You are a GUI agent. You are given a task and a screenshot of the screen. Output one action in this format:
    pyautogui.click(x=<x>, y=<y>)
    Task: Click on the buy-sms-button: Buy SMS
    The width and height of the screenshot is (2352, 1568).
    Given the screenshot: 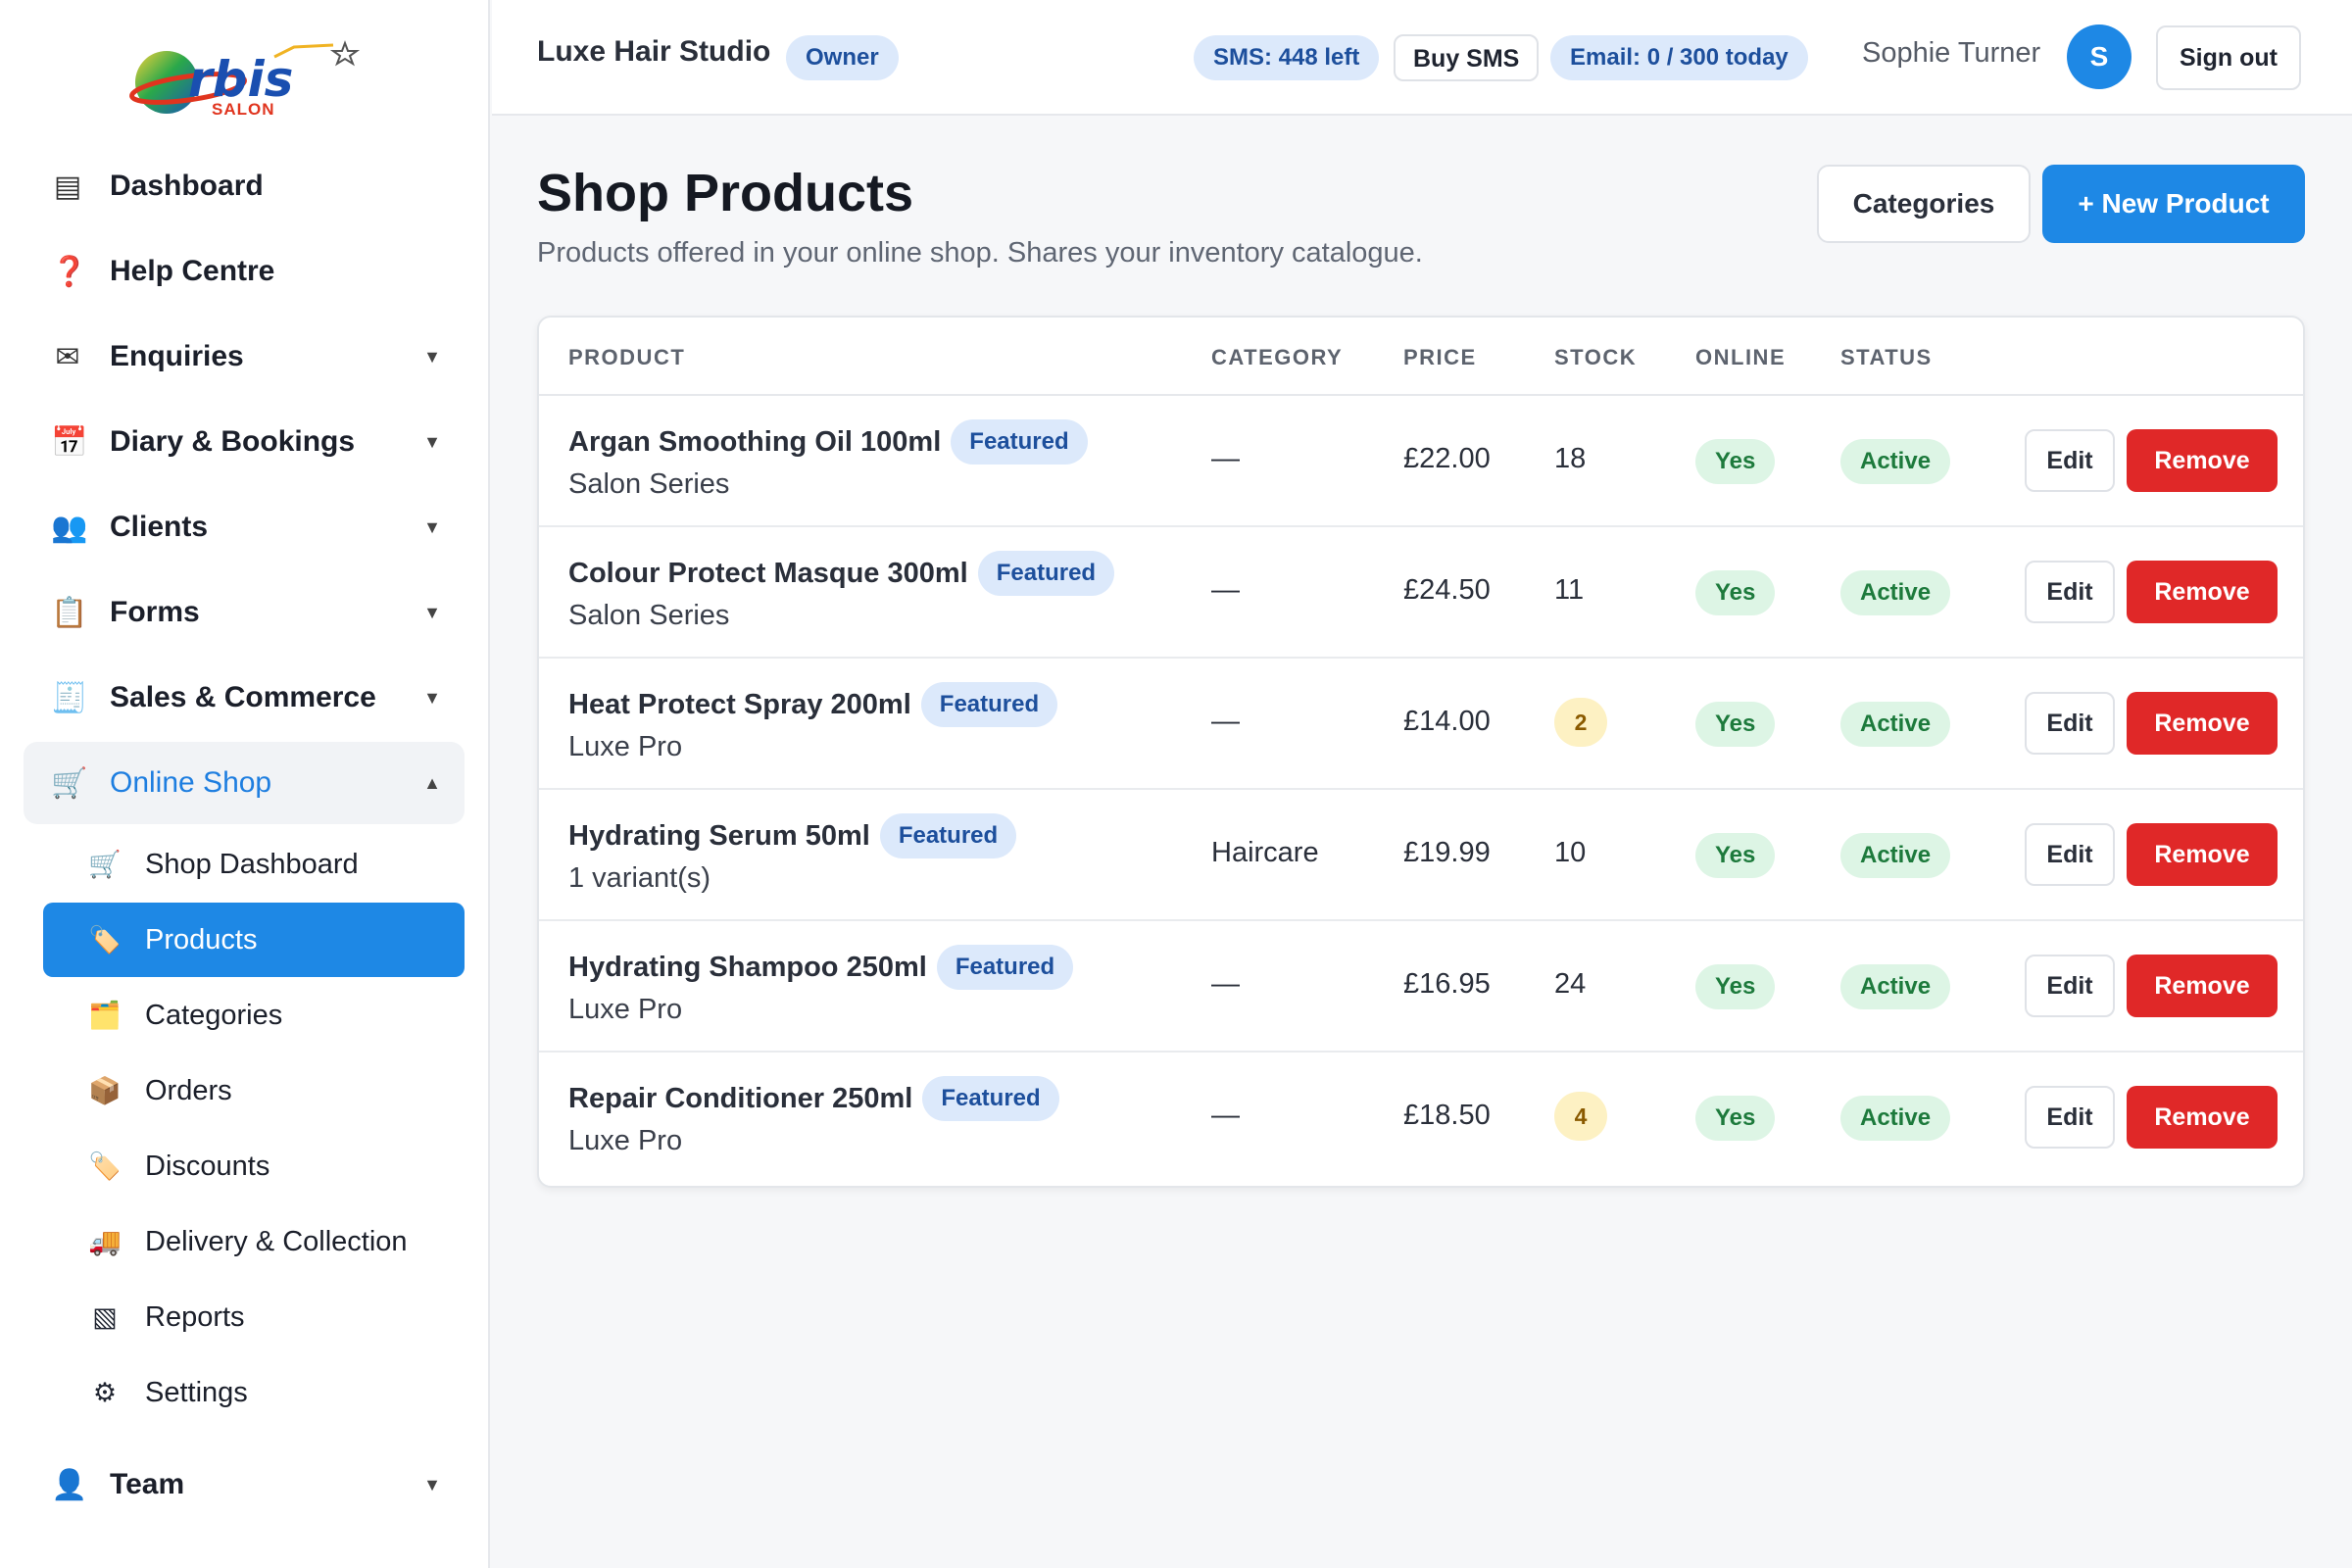 What is the action you would take?
    pyautogui.click(x=1467, y=57)
    